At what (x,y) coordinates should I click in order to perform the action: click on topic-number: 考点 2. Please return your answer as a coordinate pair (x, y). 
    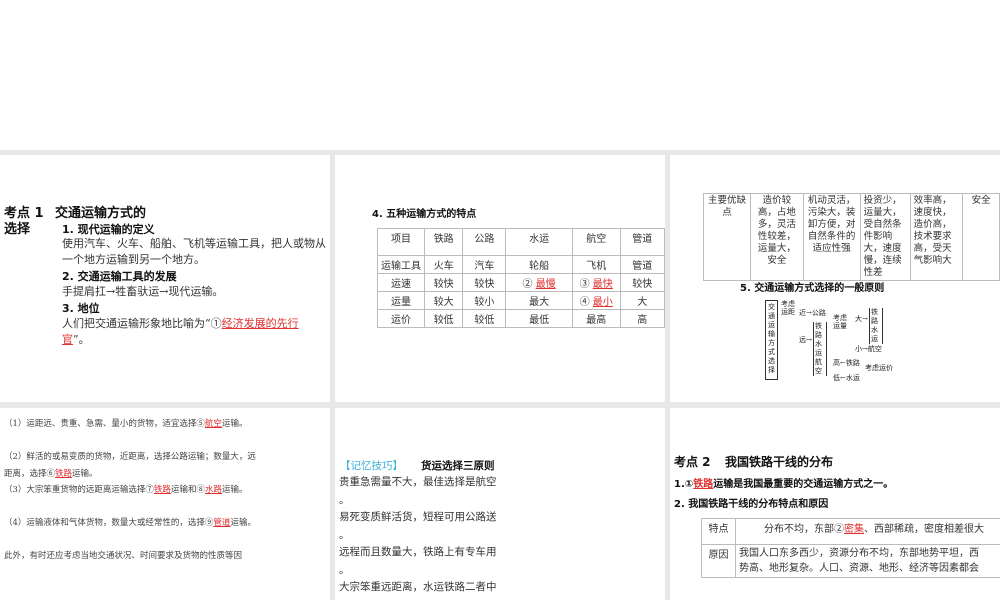
    Looking at the image, I should click on (692, 461).